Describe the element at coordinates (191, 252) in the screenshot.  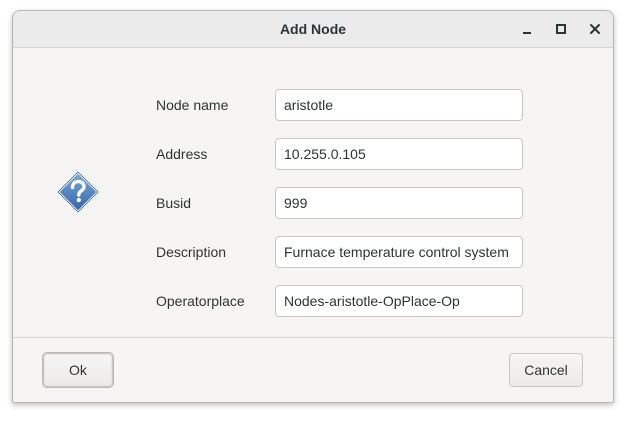
I see `description-label: Description` at that location.